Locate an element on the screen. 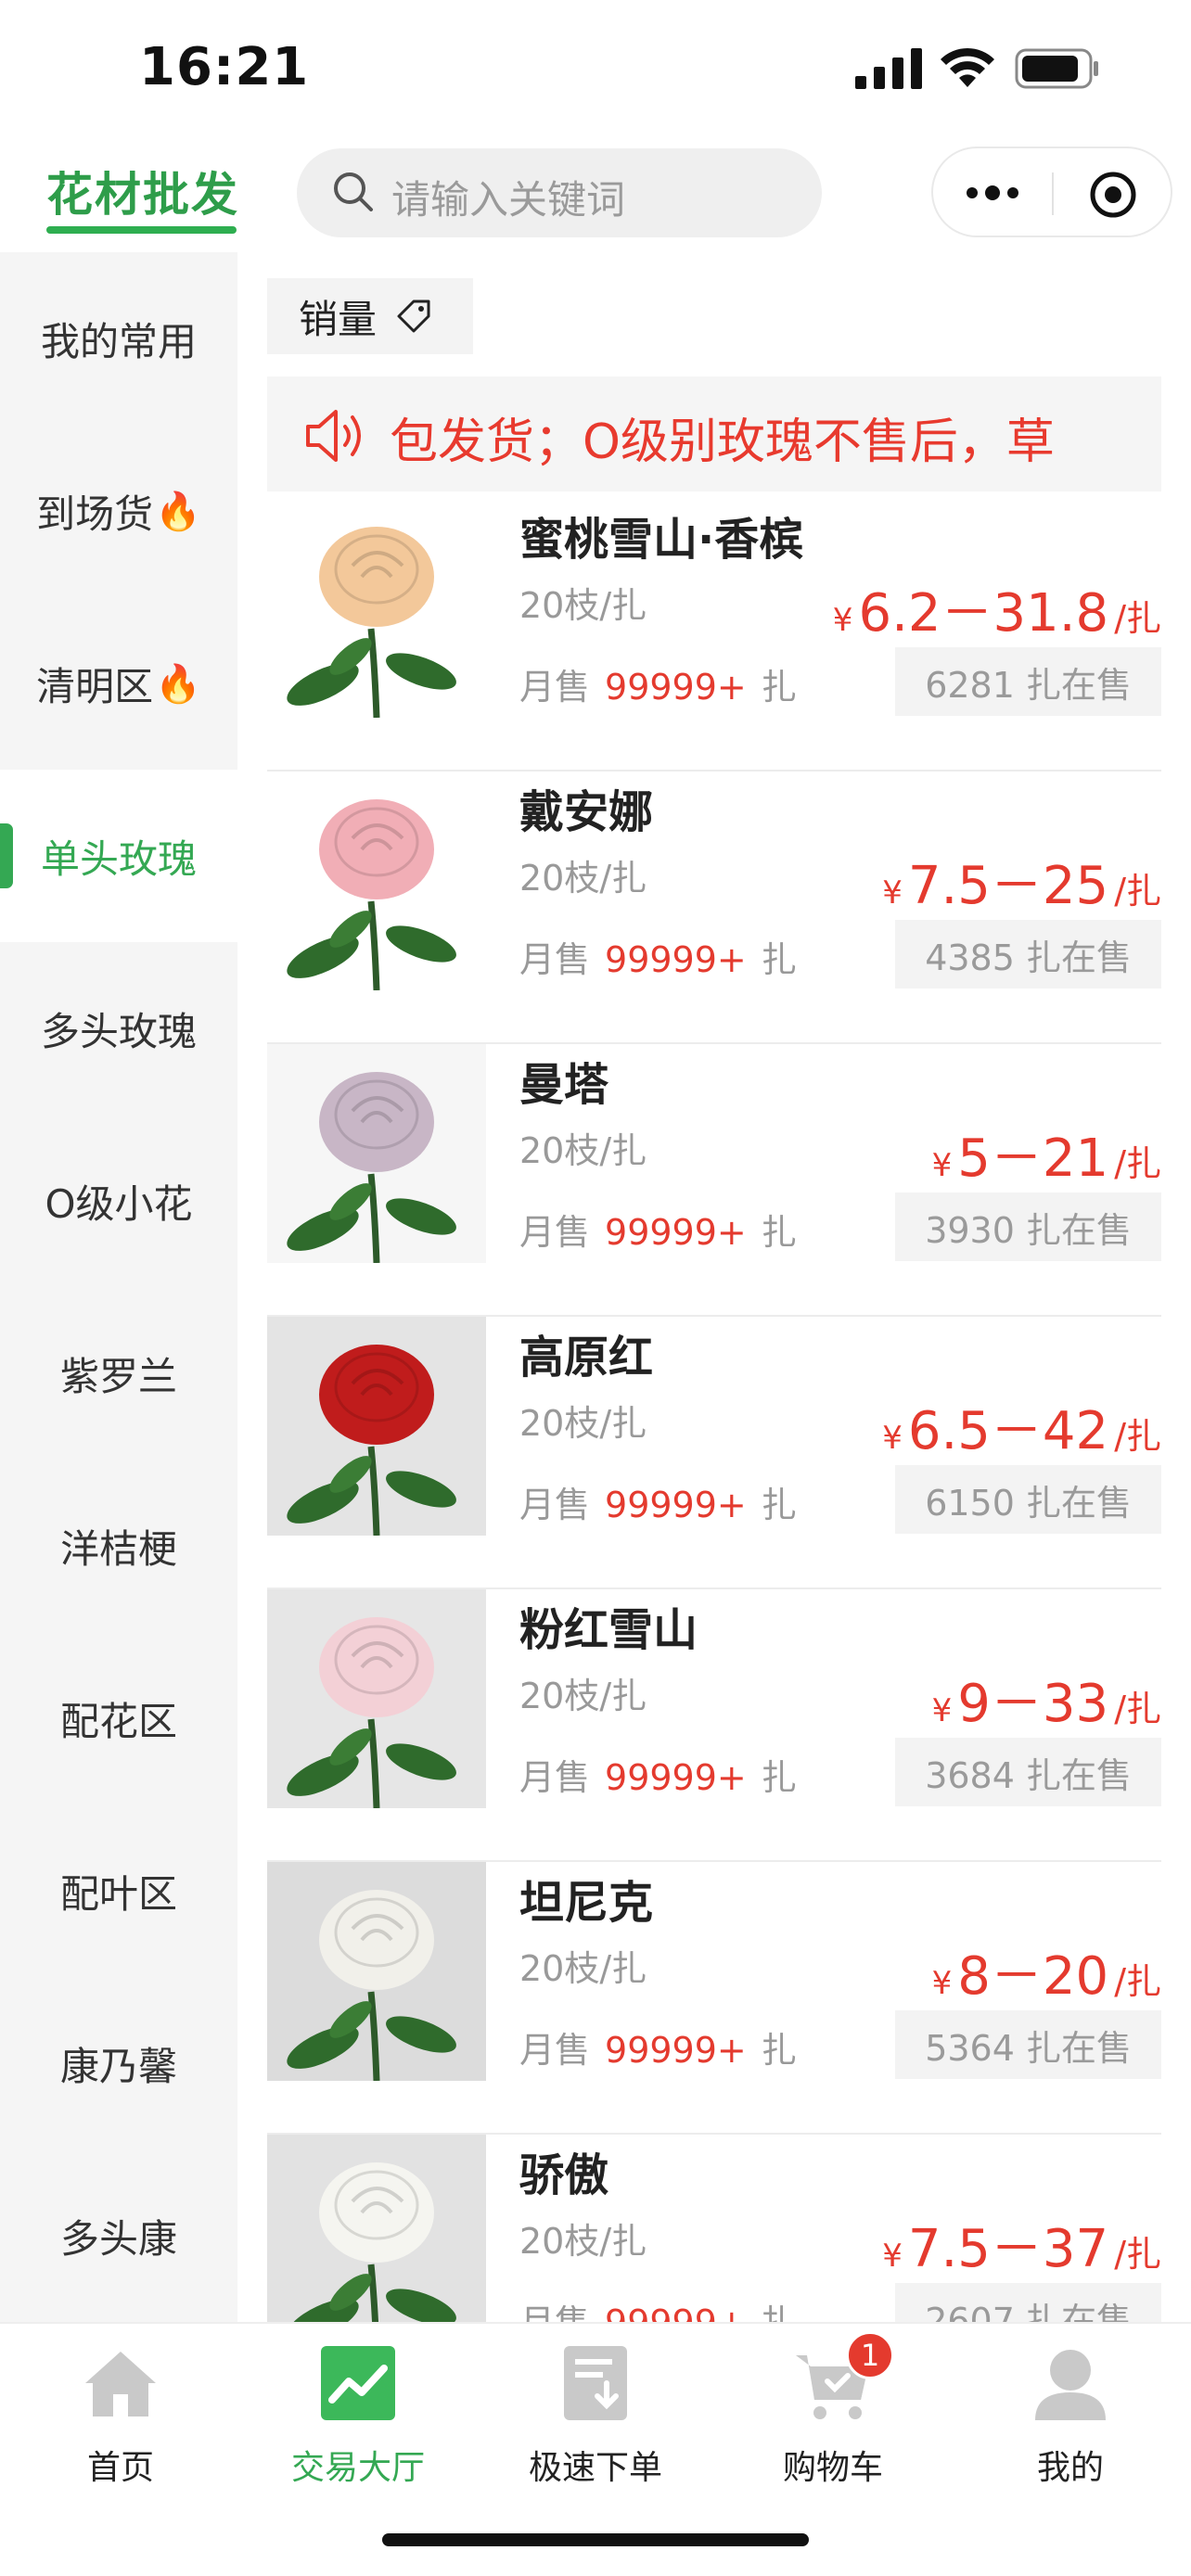 This screenshot has width=1191, height=2576. tab-label: 极速下单 is located at coordinates (595, 2468).